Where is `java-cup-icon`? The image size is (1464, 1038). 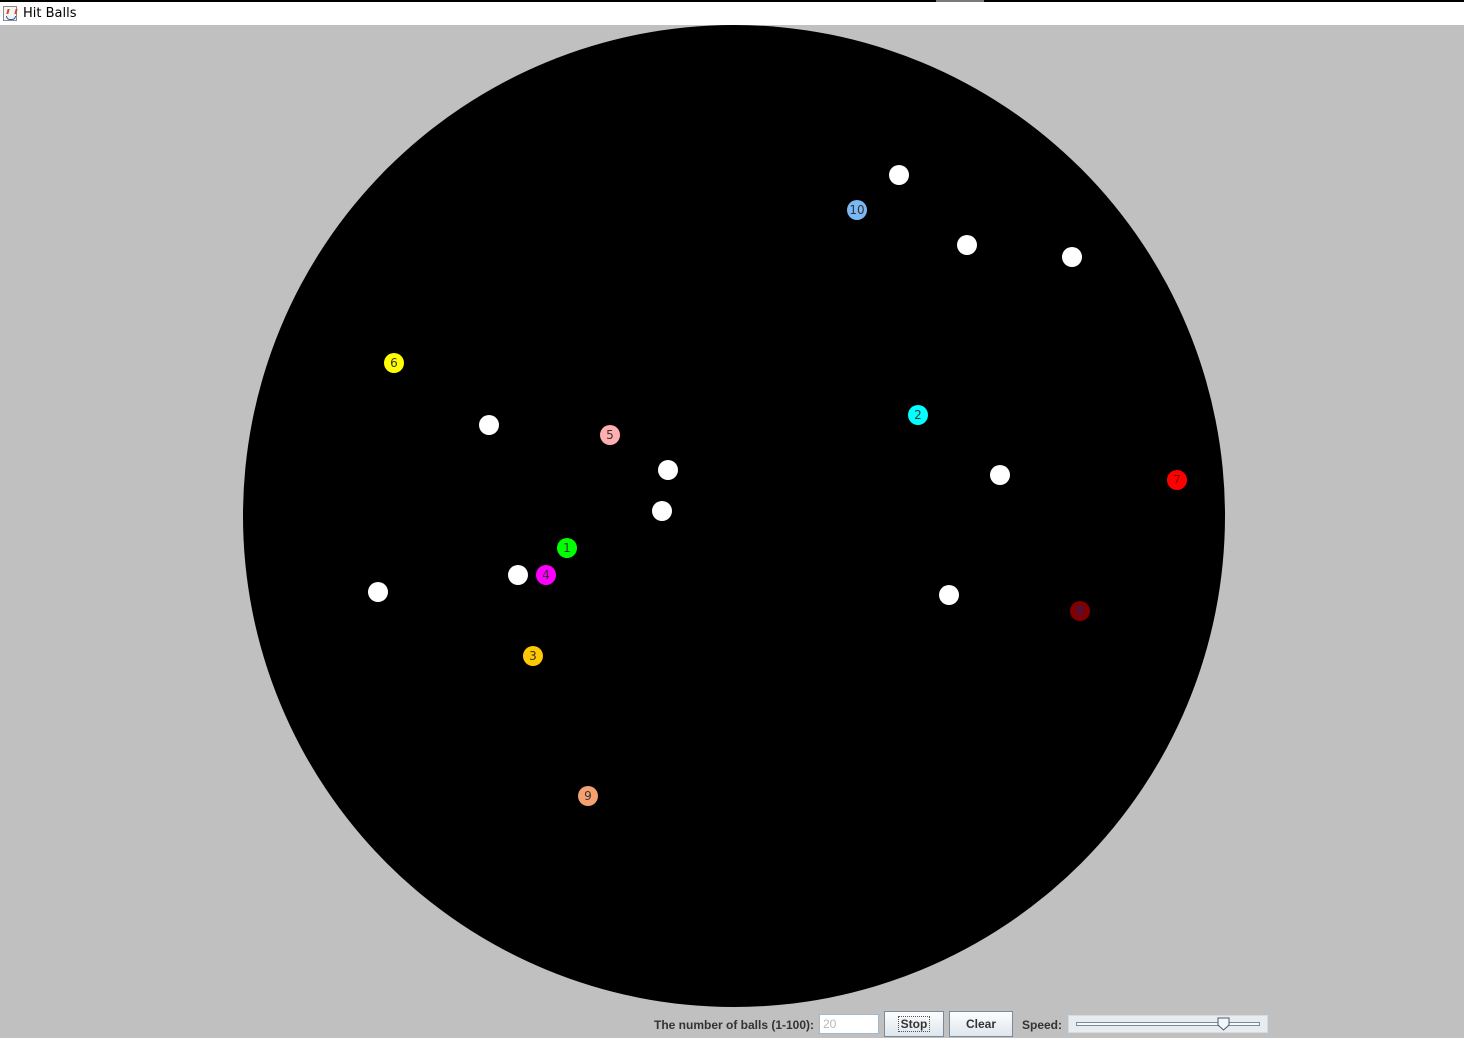
java-cup-icon is located at coordinates (10, 13).